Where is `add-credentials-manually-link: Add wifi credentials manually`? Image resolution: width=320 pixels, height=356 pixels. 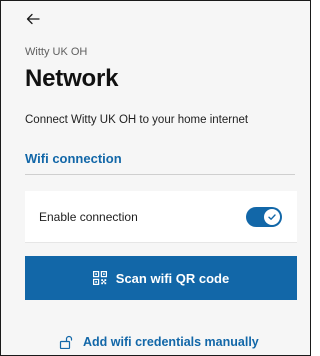 add-credentials-manually-link: Add wifi credentials manually is located at coordinates (159, 342).